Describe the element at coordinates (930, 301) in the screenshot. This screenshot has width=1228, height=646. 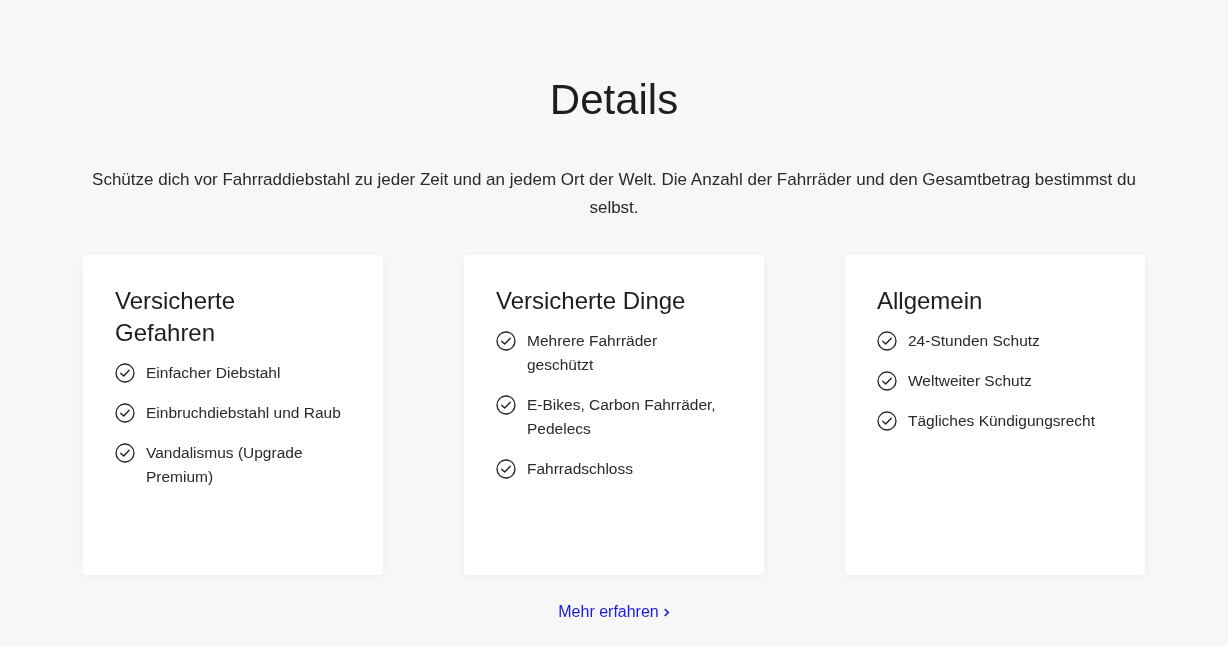
I see `card-title: Allgemein` at that location.